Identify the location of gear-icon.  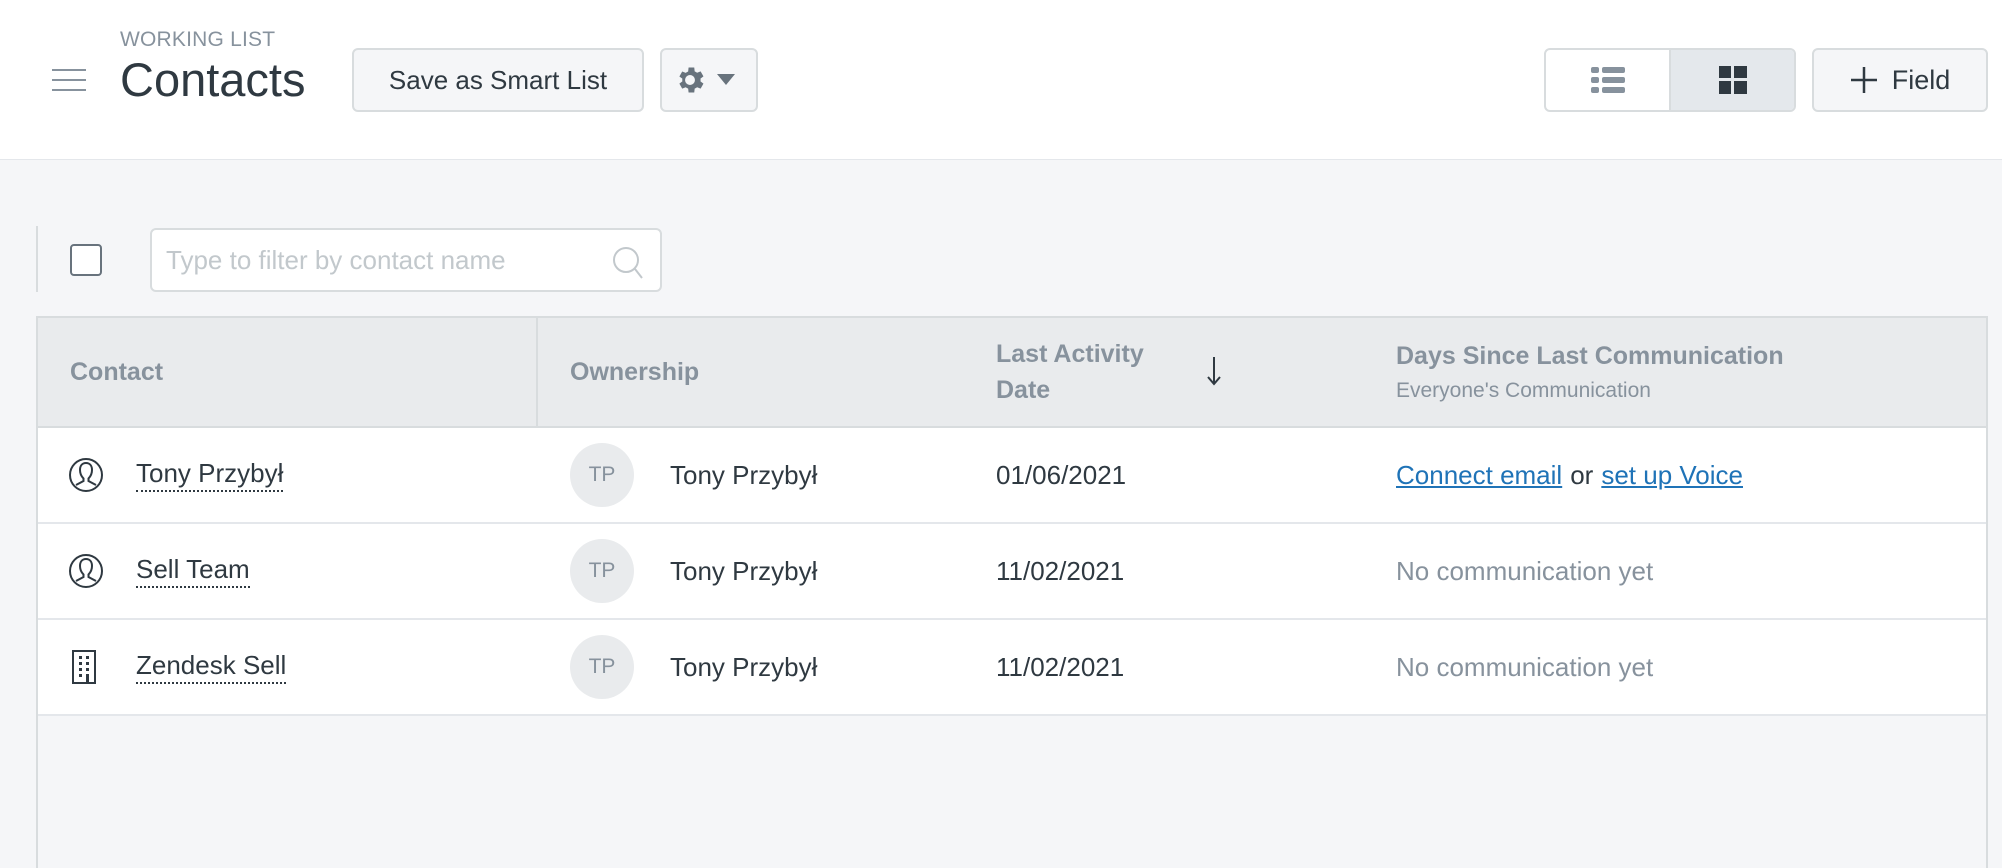
(691, 80).